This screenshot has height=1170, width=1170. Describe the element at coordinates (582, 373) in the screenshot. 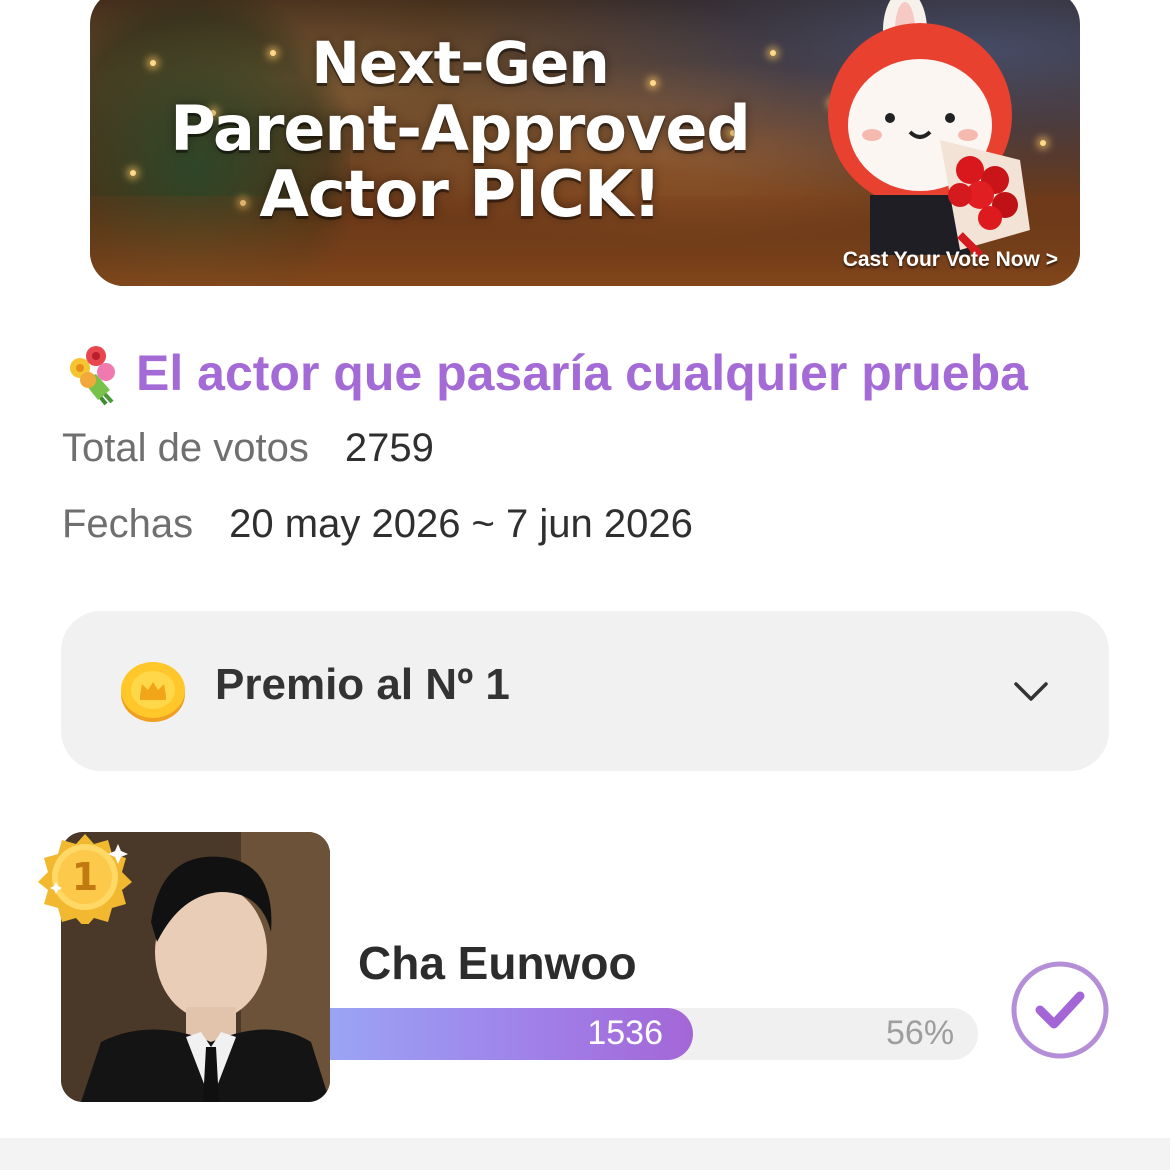

I see `poll-title-text: El actor que pasaría cualquier prueba` at that location.